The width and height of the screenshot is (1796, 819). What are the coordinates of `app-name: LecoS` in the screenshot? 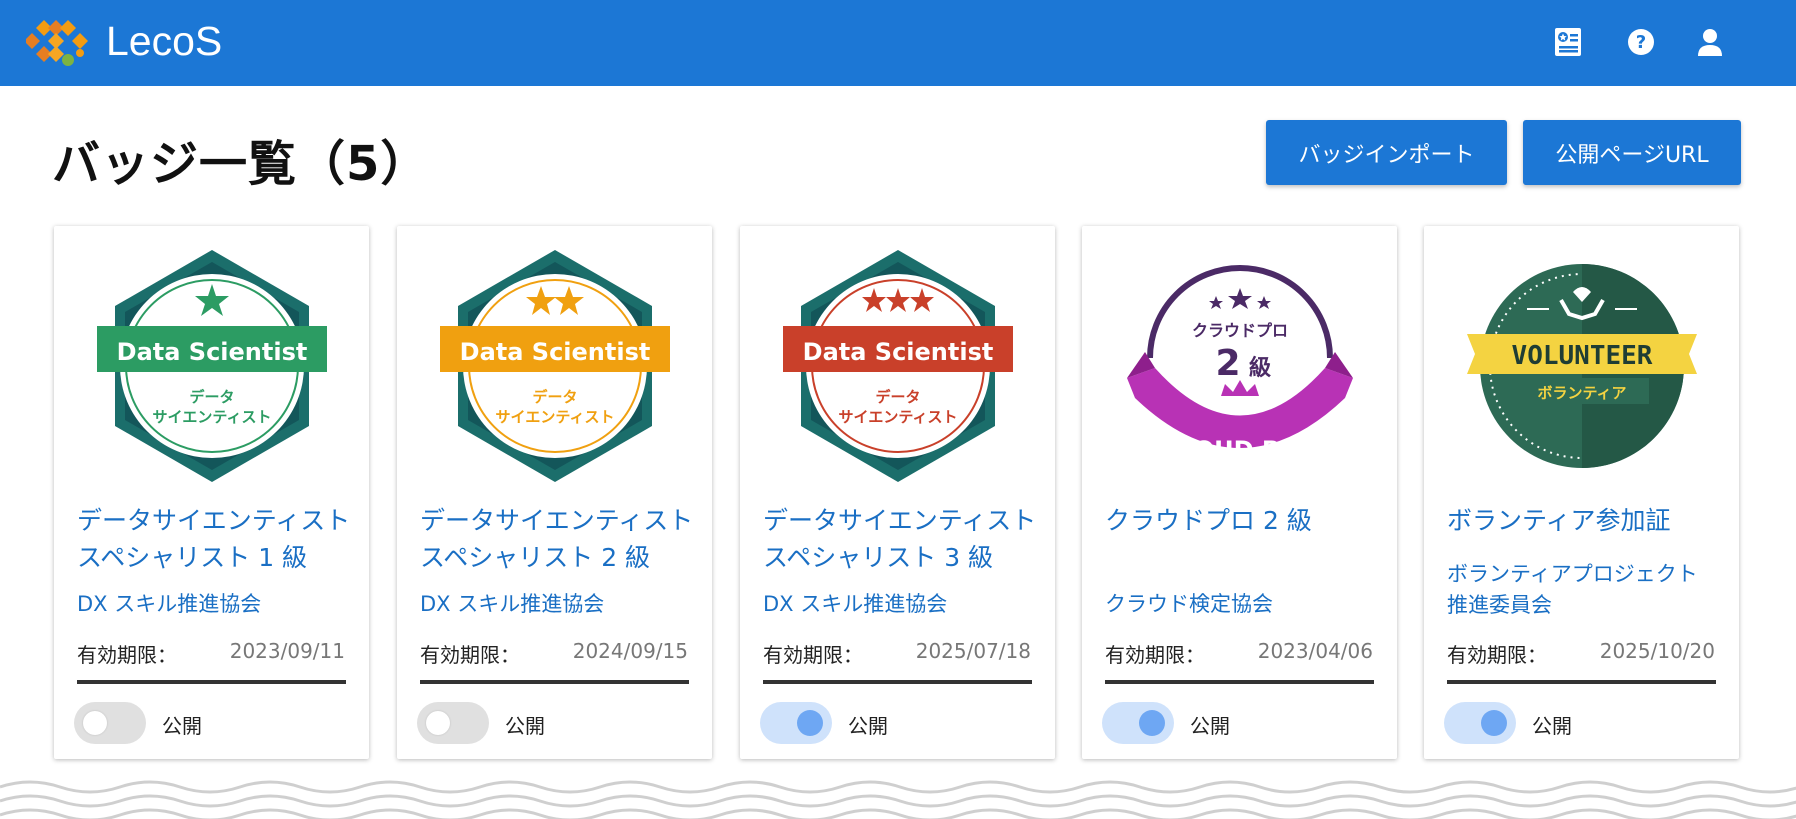 It's located at (164, 41).